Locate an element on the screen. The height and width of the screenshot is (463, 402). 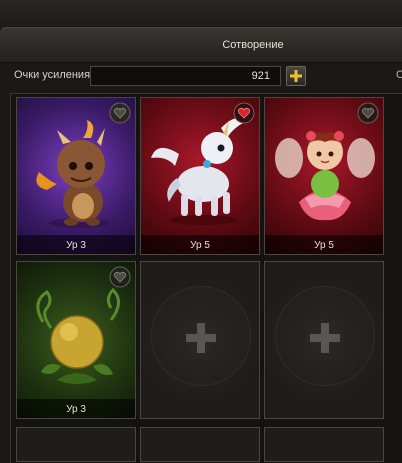
enhancement-points-field: 921 is located at coordinates (185, 76).